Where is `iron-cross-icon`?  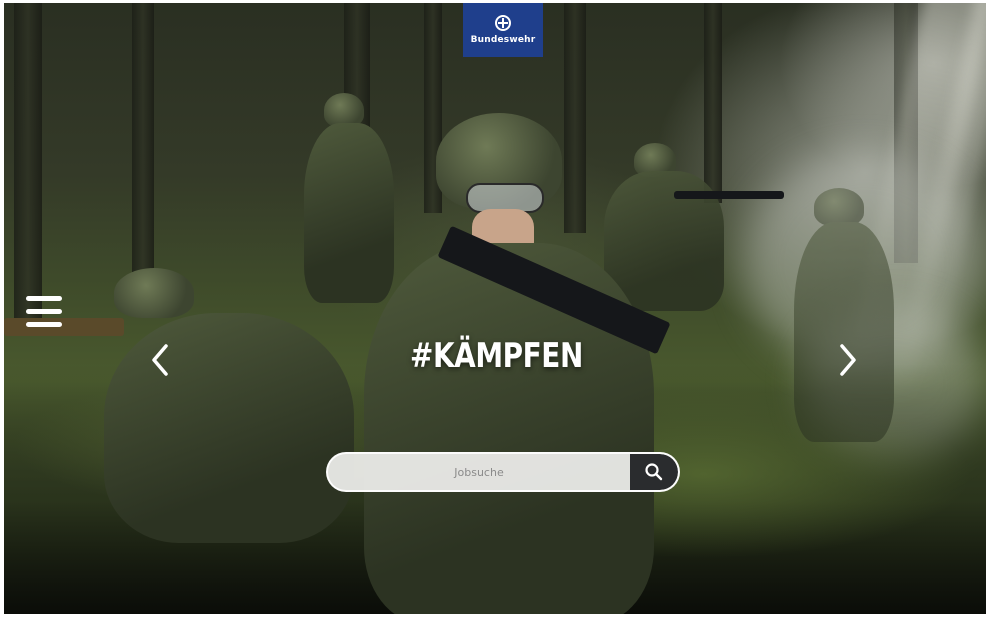
iron-cross-icon is located at coordinates (503, 23).